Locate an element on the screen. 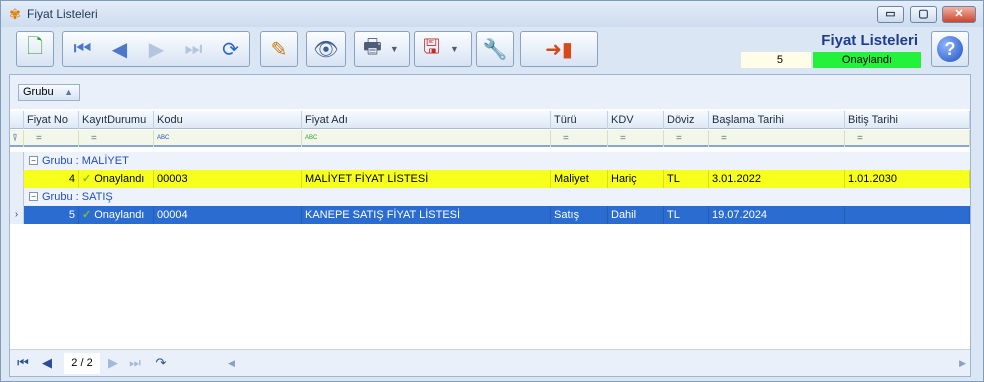 The image size is (984, 382). window-title: Fiyat Listeleri is located at coordinates (62, 14).